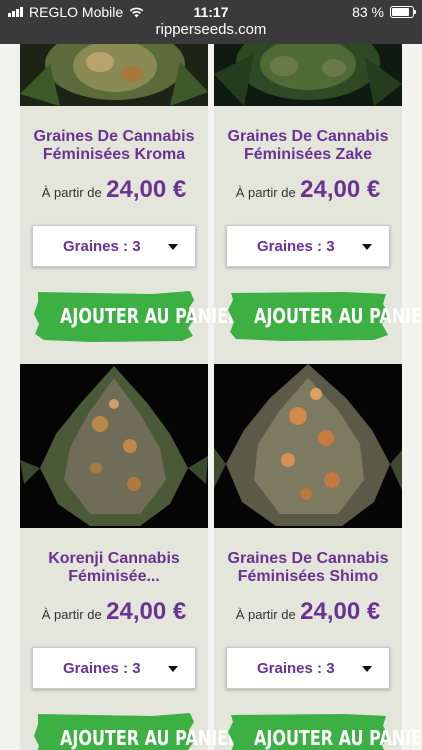  I want to click on product-title: Graines De Cannabis Féminisées Shimo, so click(308, 568).